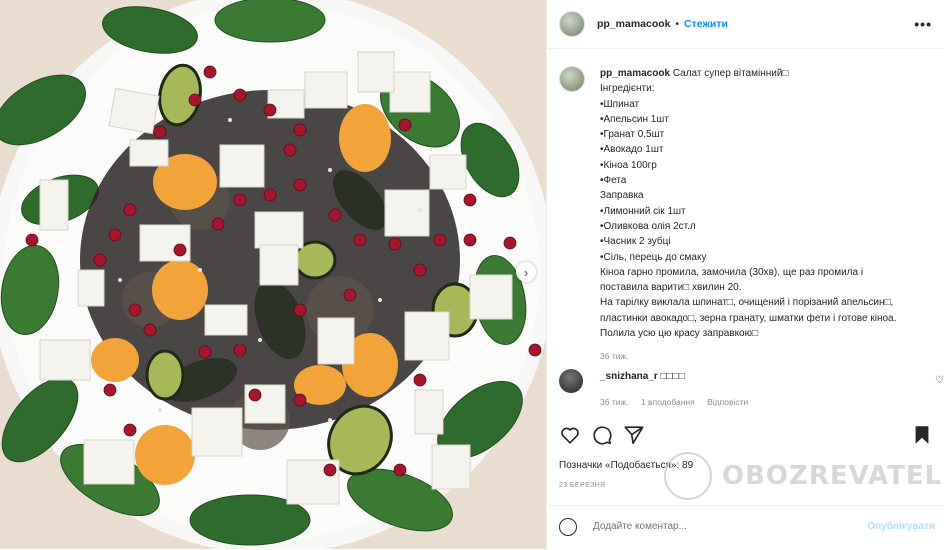 The height and width of the screenshot is (550, 944). Describe the element at coordinates (627, 89) in the screenshot. I see `caption-line: Інгредієнти:` at that location.